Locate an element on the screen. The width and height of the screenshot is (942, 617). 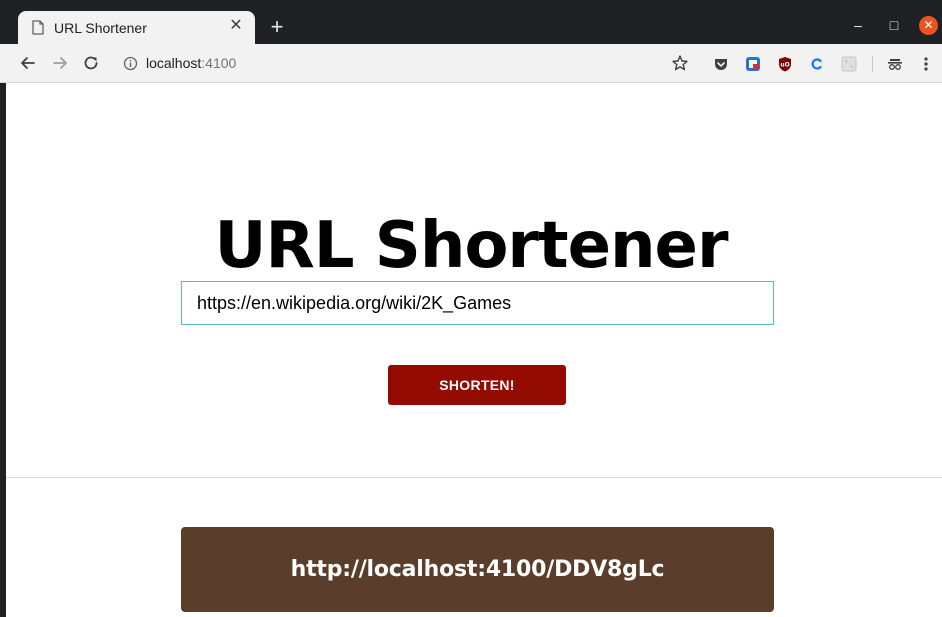
window-maximize-button: □ is located at coordinates (894, 25).